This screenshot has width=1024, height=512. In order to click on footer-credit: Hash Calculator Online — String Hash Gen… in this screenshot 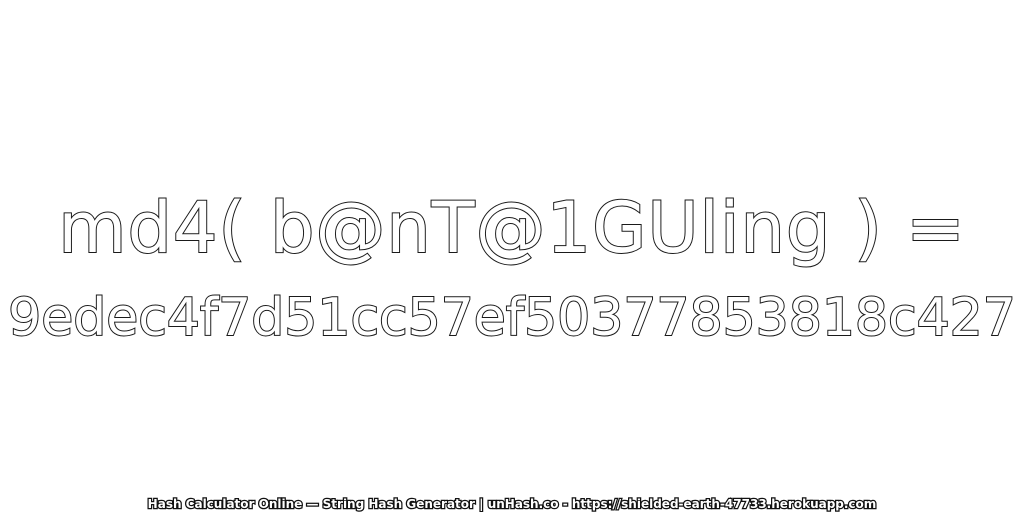, I will do `click(511, 504)`.